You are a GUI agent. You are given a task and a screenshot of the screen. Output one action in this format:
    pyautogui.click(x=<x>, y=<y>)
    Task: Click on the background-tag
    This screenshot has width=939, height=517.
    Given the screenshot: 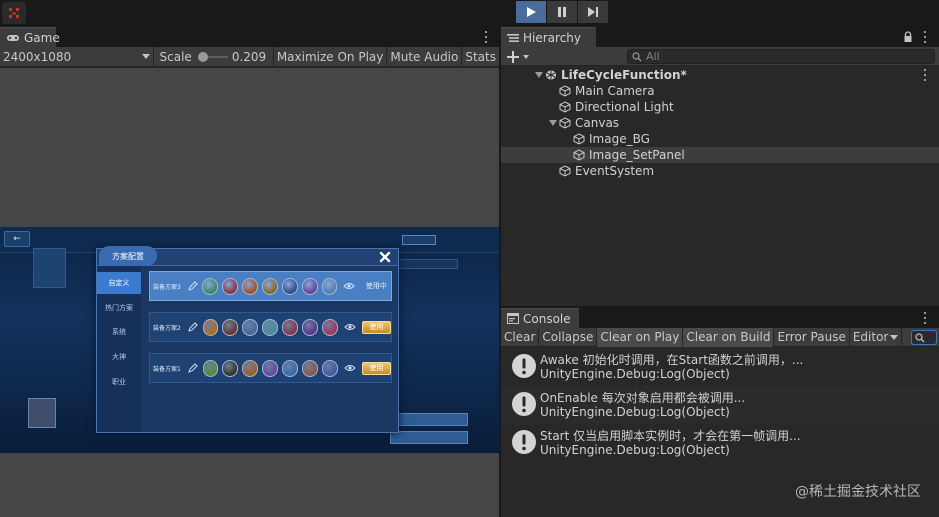 What is the action you would take?
    pyautogui.click(x=419, y=240)
    